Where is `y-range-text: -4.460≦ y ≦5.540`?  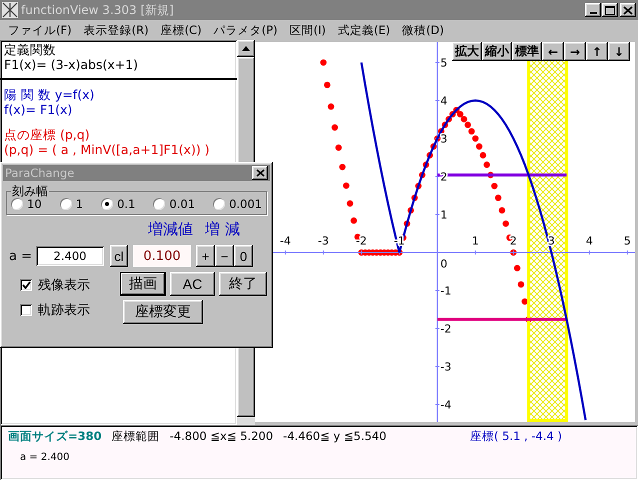 y-range-text: -4.460≦ y ≦5.540 is located at coordinates (334, 436).